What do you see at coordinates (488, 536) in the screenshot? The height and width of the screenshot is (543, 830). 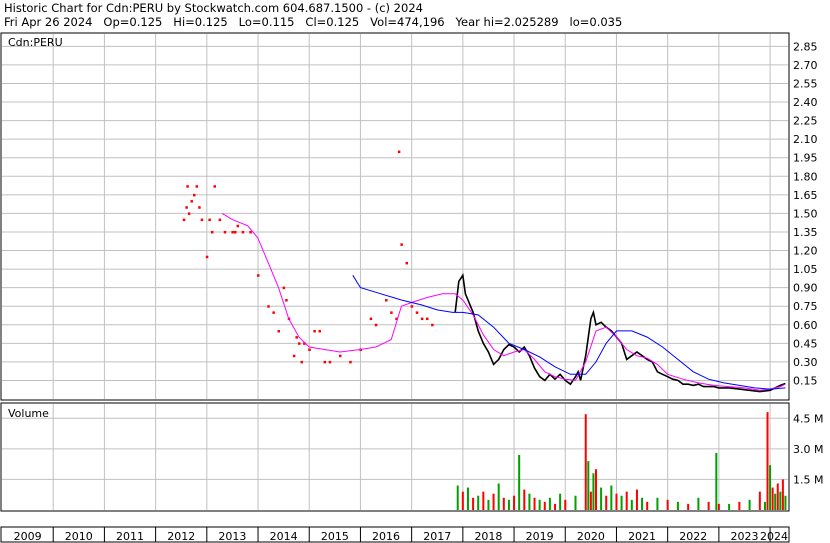 I see `x-tick-label: 2018` at bounding box center [488, 536].